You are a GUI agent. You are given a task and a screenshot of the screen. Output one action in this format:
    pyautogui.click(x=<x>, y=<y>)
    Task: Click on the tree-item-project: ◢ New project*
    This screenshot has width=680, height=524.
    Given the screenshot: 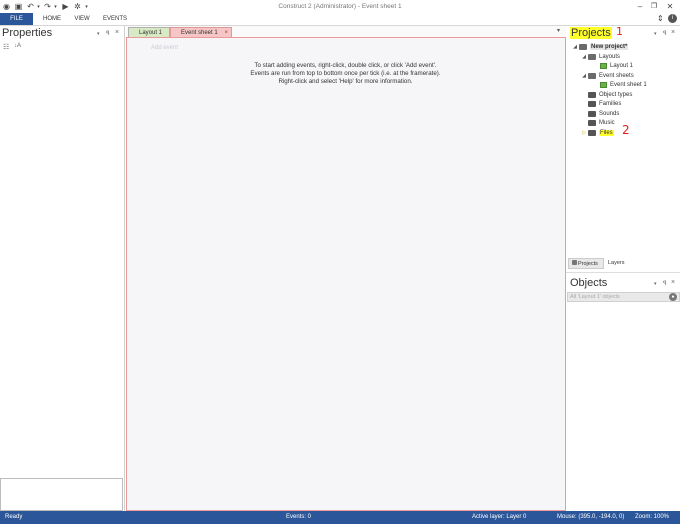 What is the action you would take?
    pyautogui.click(x=600, y=47)
    